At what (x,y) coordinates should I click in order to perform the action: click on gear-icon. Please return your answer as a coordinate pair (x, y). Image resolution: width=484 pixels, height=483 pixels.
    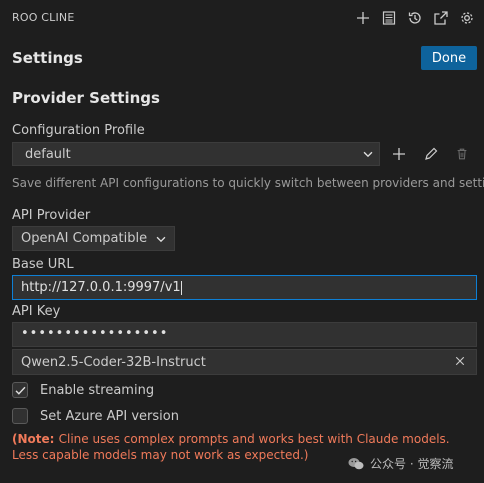
    Looking at the image, I should click on (467, 18).